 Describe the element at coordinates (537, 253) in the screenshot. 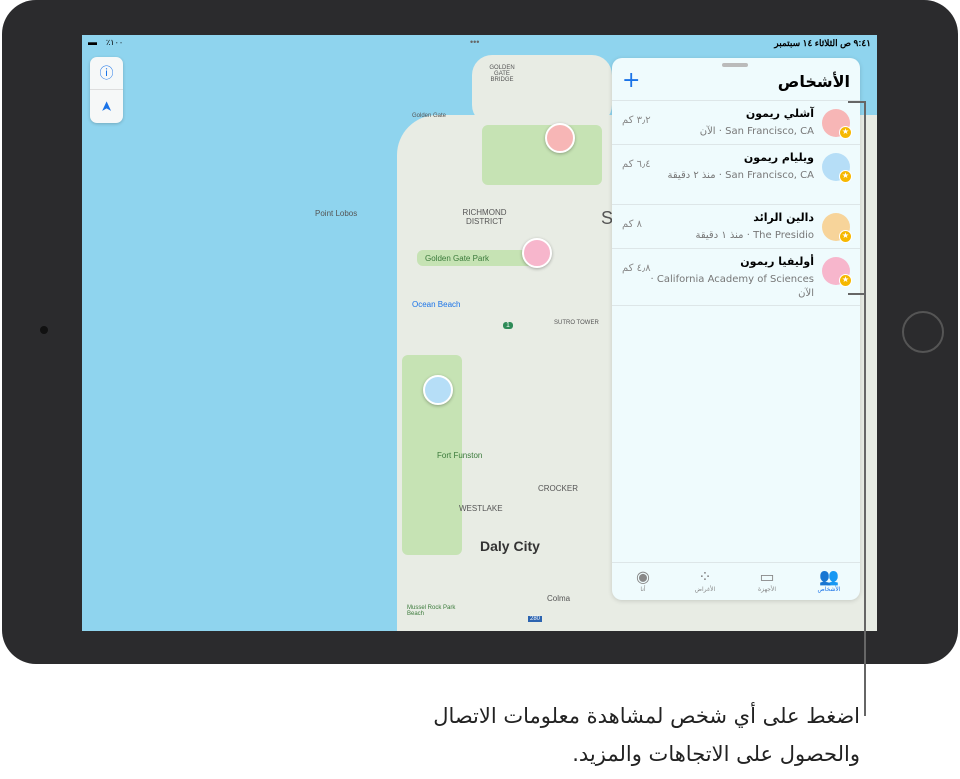

I see `map-pin-olivia` at that location.